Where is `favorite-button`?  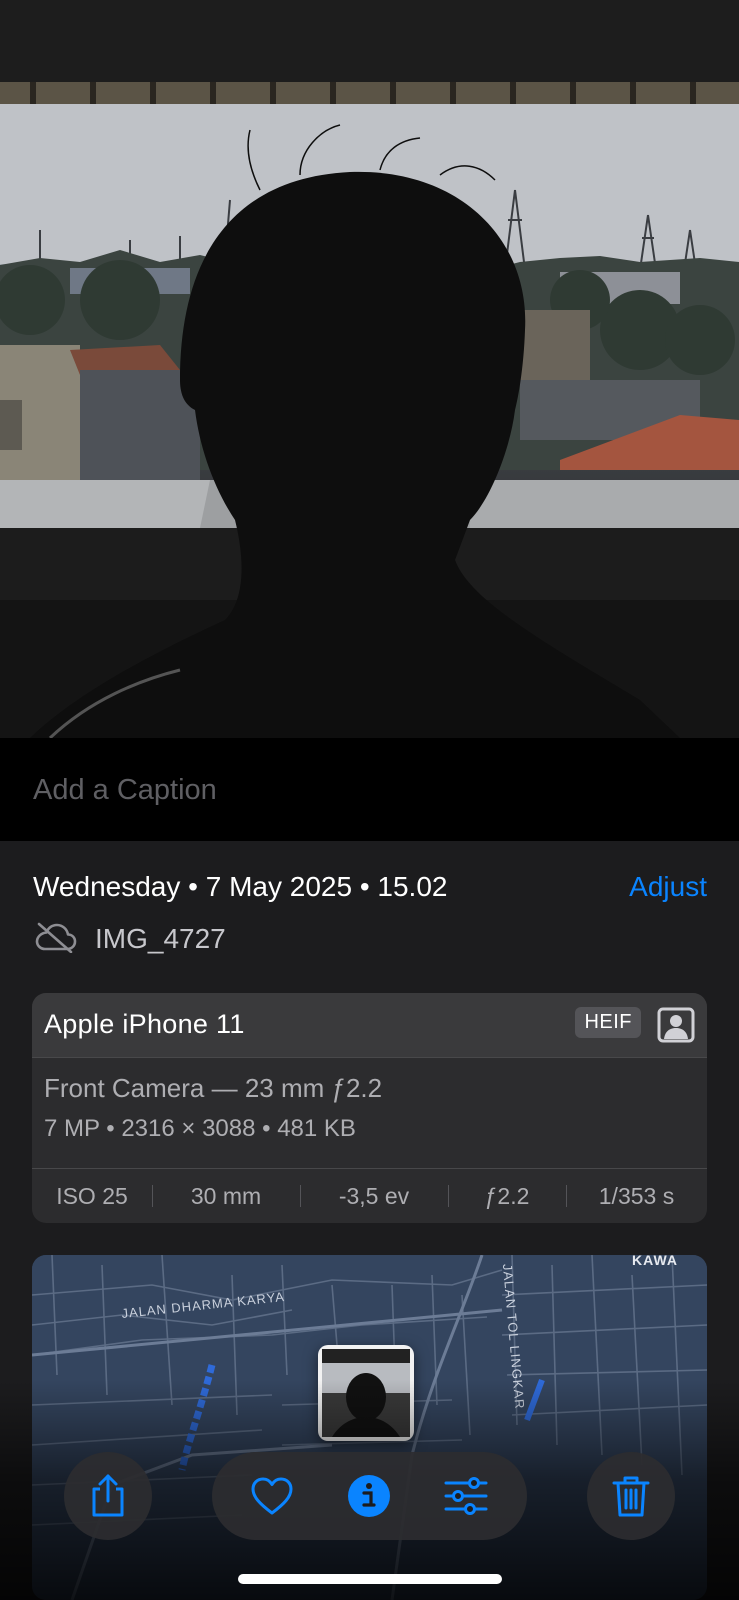
favorite-button is located at coordinates (272, 1496).